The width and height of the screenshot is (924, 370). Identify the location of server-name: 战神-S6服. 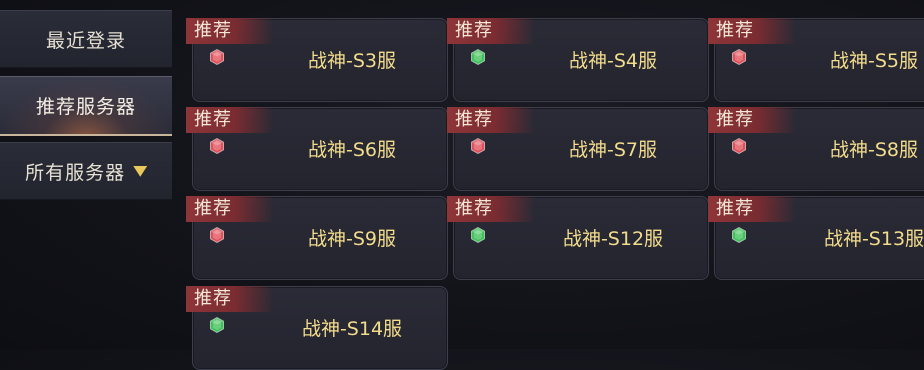
(351, 150).